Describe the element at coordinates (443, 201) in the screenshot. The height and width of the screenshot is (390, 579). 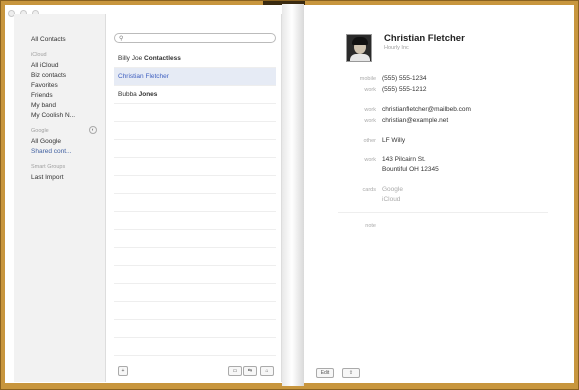
I see `field-cards-2: iCloud` at that location.